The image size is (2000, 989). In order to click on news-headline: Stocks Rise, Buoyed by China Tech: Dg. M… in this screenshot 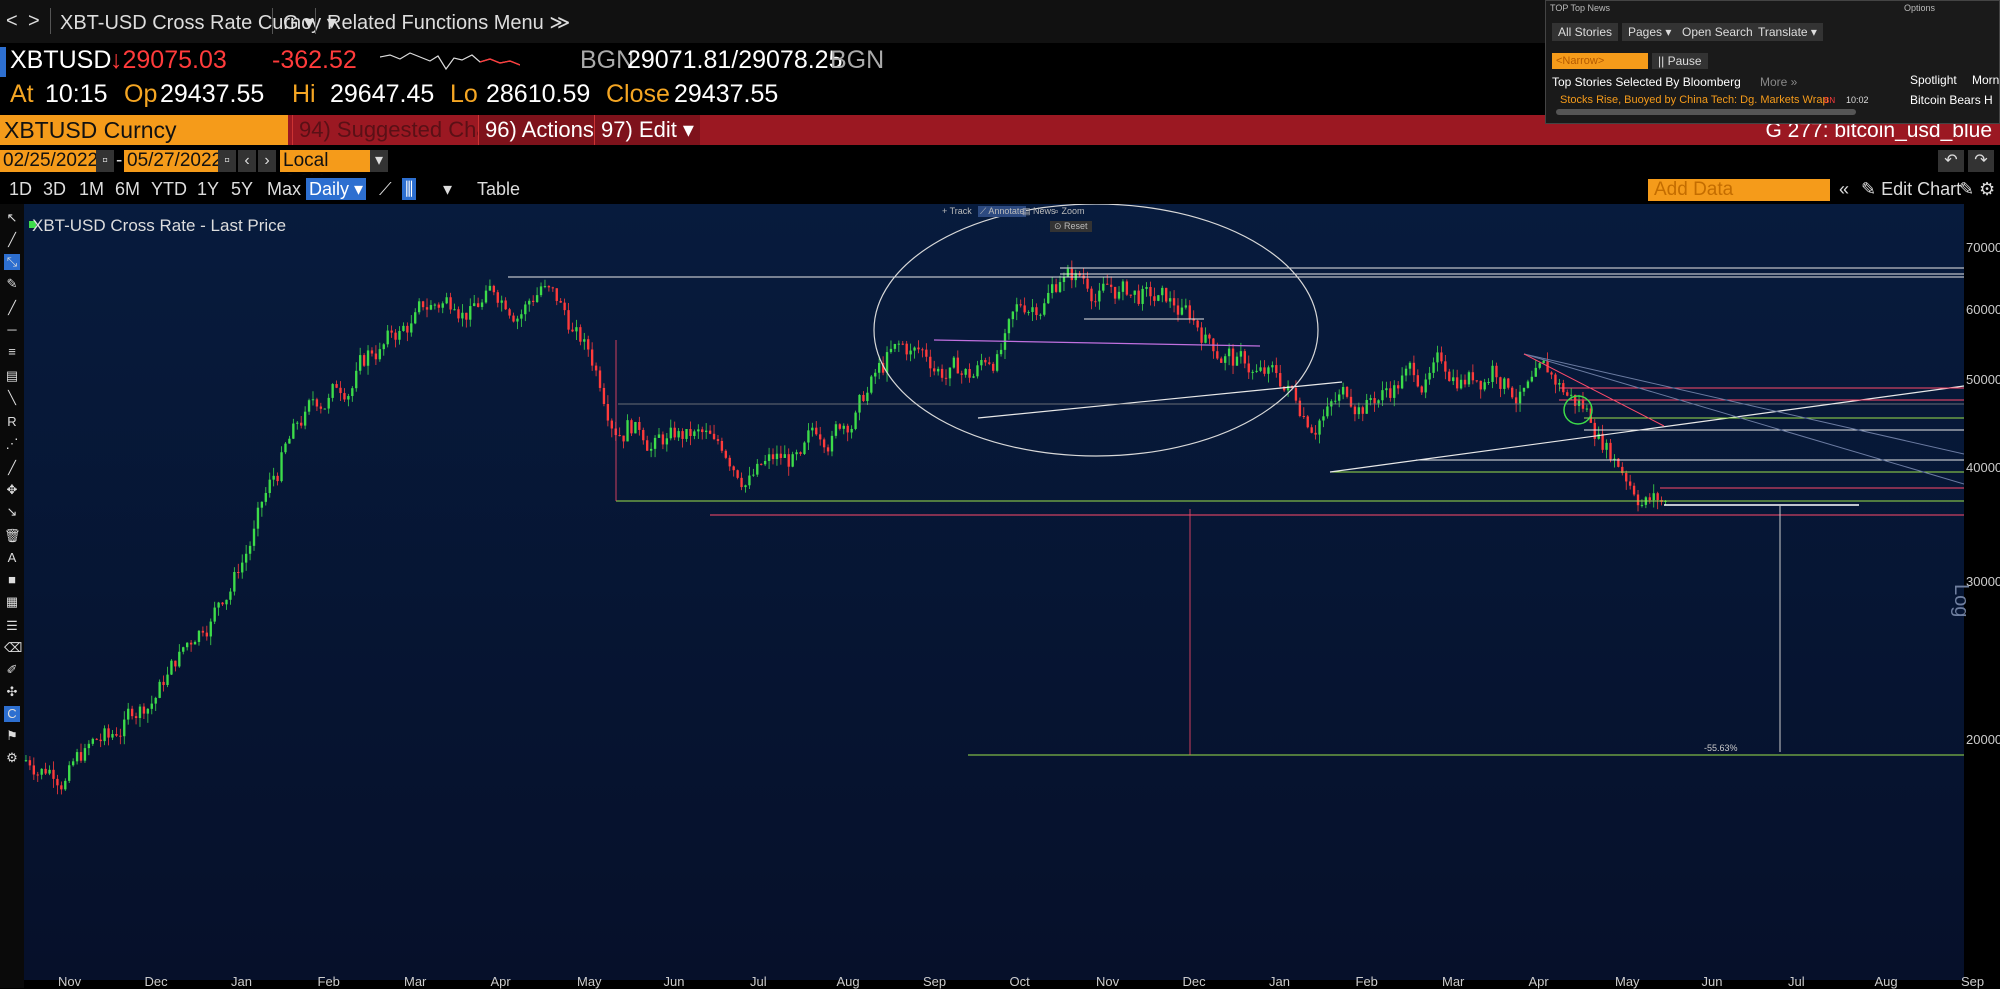, I will do `click(1694, 100)`.